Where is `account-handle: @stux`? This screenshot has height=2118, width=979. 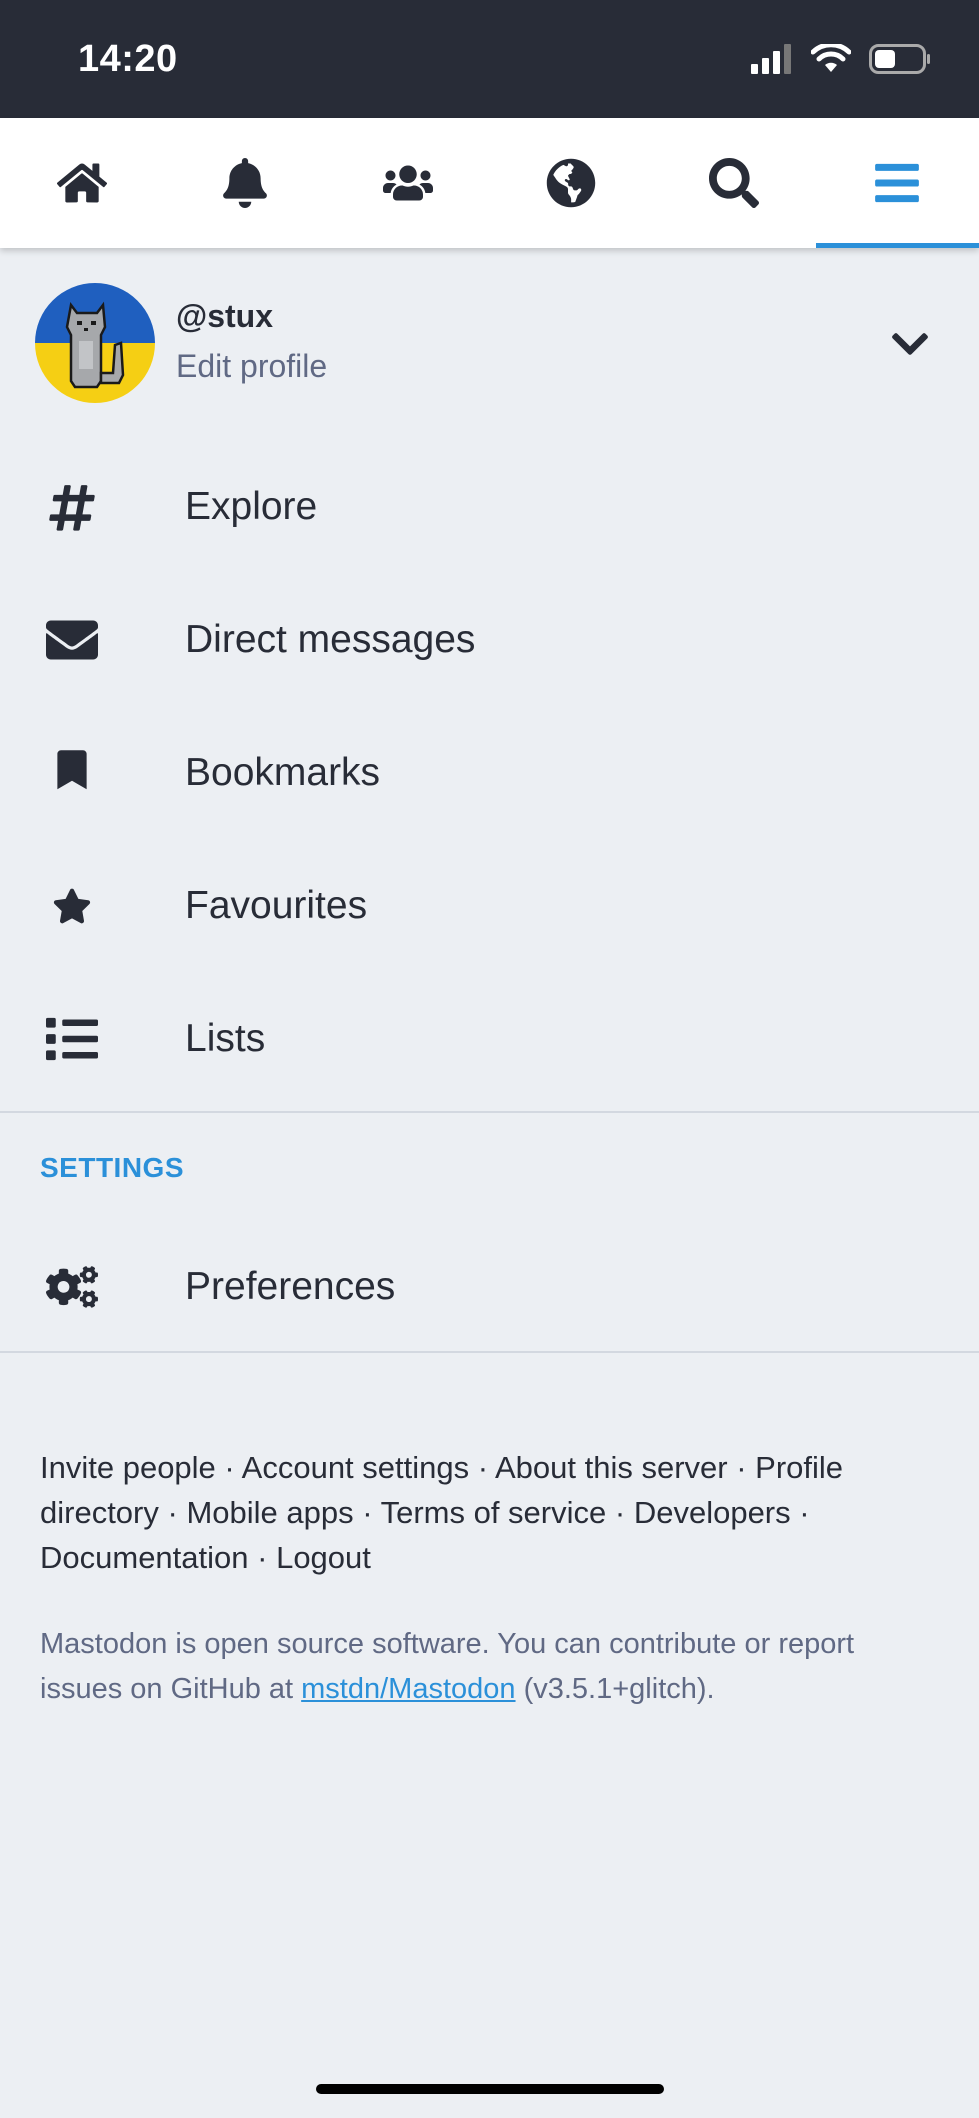 account-handle: @stux is located at coordinates (224, 316).